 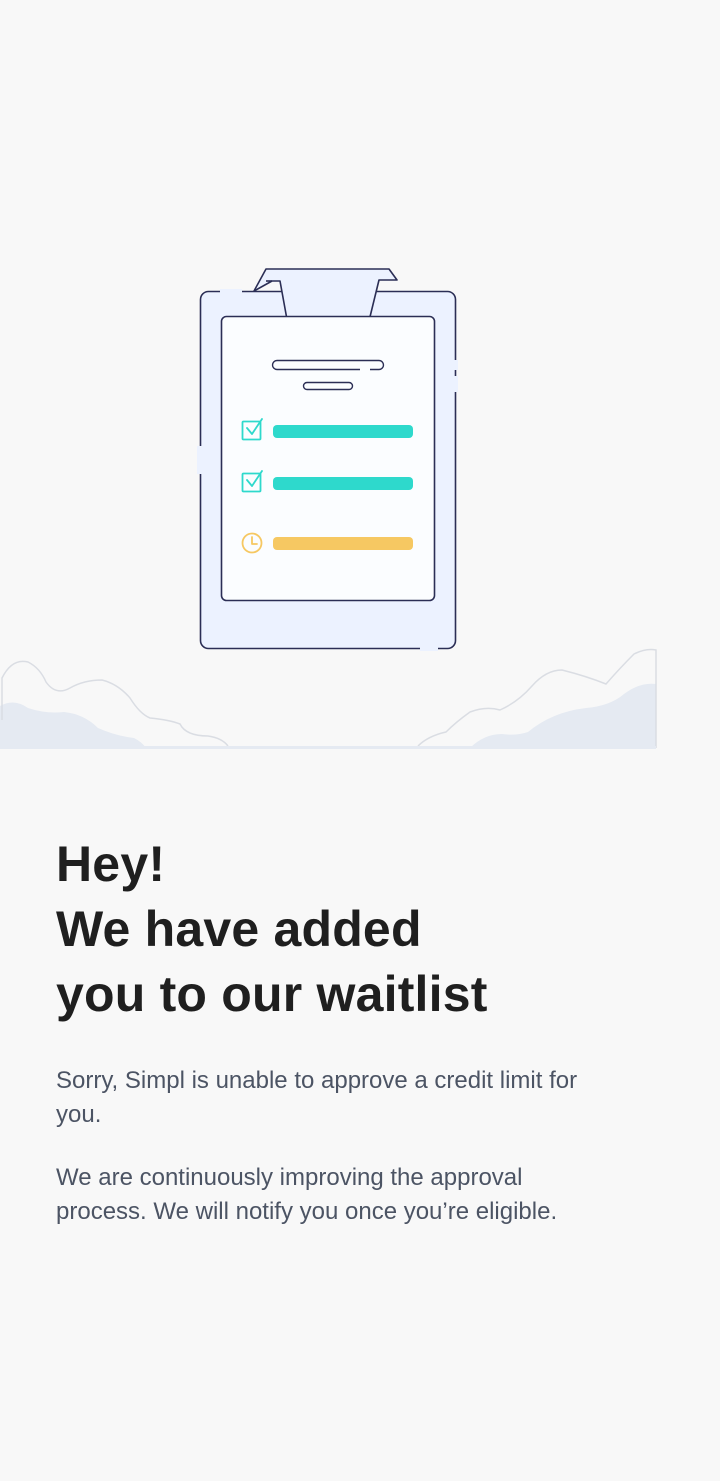 I want to click on waitlist-heading: Hey! We have added you to our waitlist, so click(x=356, y=929).